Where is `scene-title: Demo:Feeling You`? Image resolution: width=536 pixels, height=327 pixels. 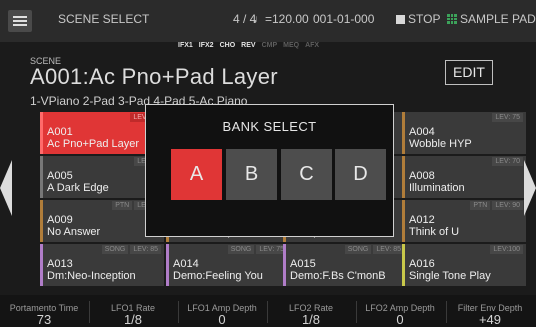
scene-title: Demo:Feeling You is located at coordinates (218, 276).